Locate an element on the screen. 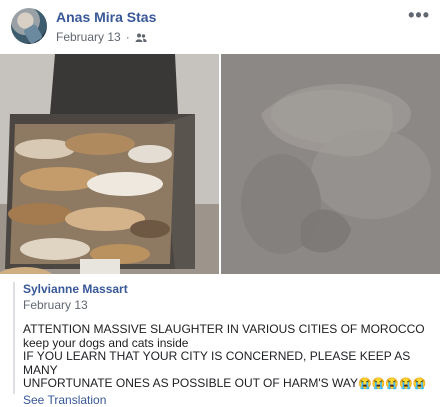 This screenshot has width=440, height=407. post-meta: February 13 · is located at coordinates (101, 37).